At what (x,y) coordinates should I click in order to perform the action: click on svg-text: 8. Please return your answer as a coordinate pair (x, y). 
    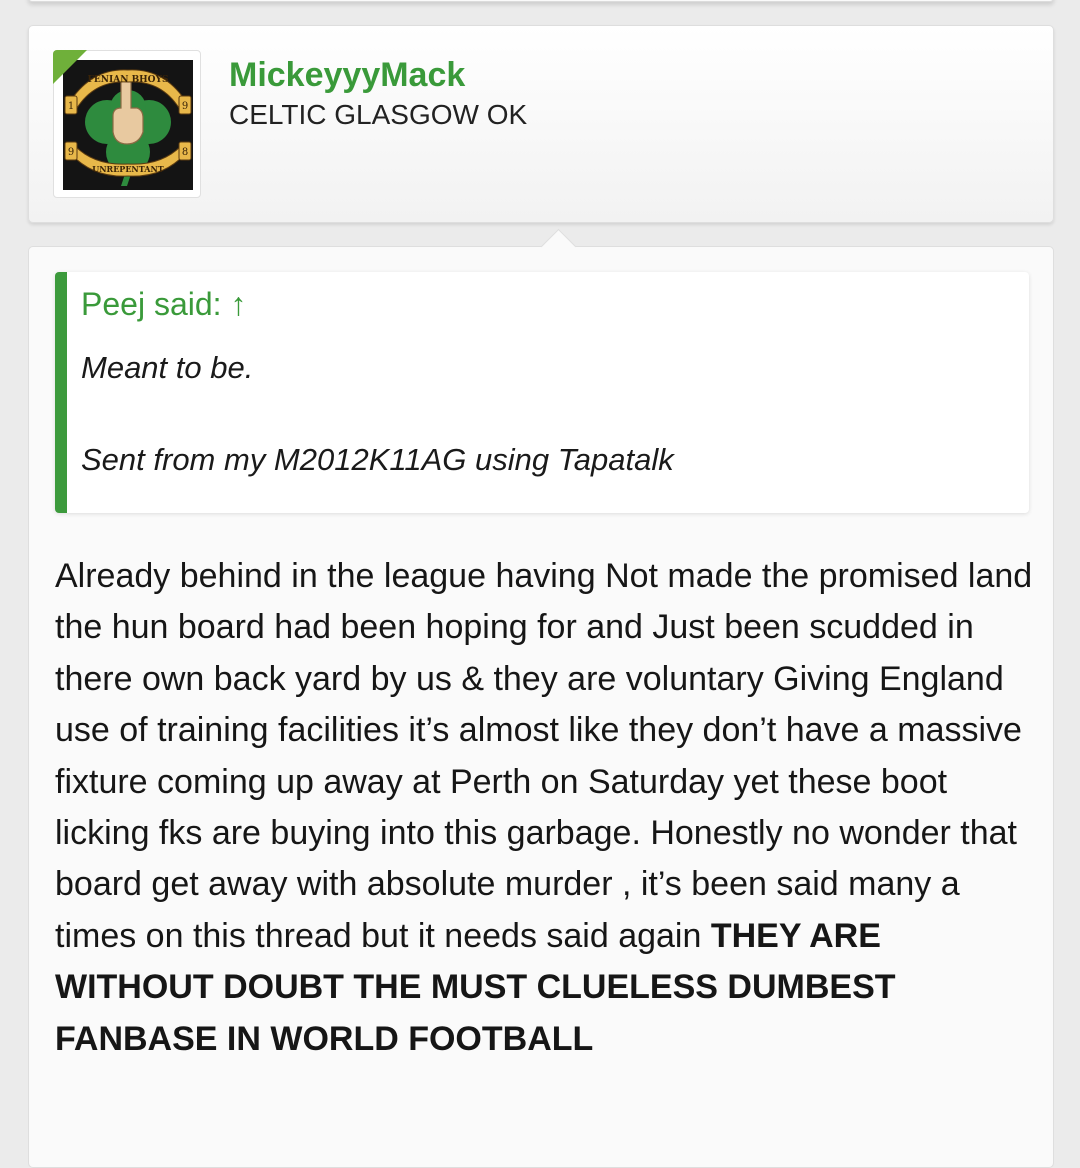
    Looking at the image, I should click on (185, 152).